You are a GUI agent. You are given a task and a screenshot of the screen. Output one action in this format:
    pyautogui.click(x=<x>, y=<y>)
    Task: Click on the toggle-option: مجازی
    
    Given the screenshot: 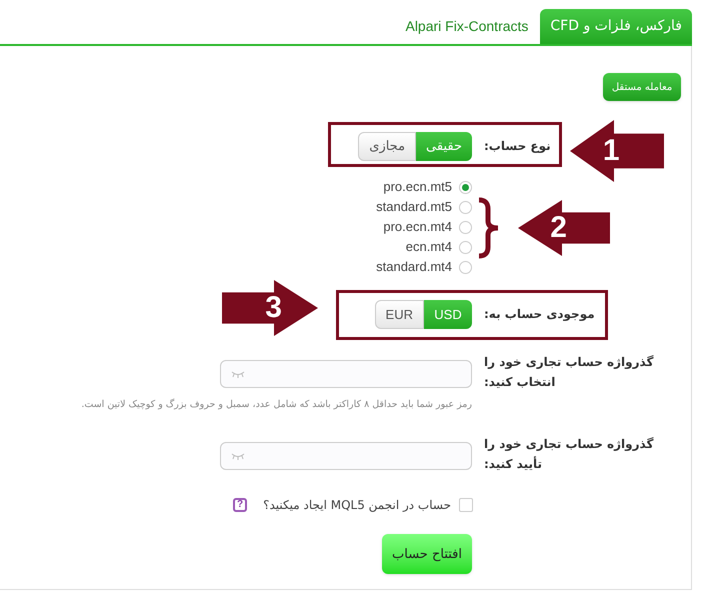 What is the action you would take?
    pyautogui.click(x=387, y=146)
    